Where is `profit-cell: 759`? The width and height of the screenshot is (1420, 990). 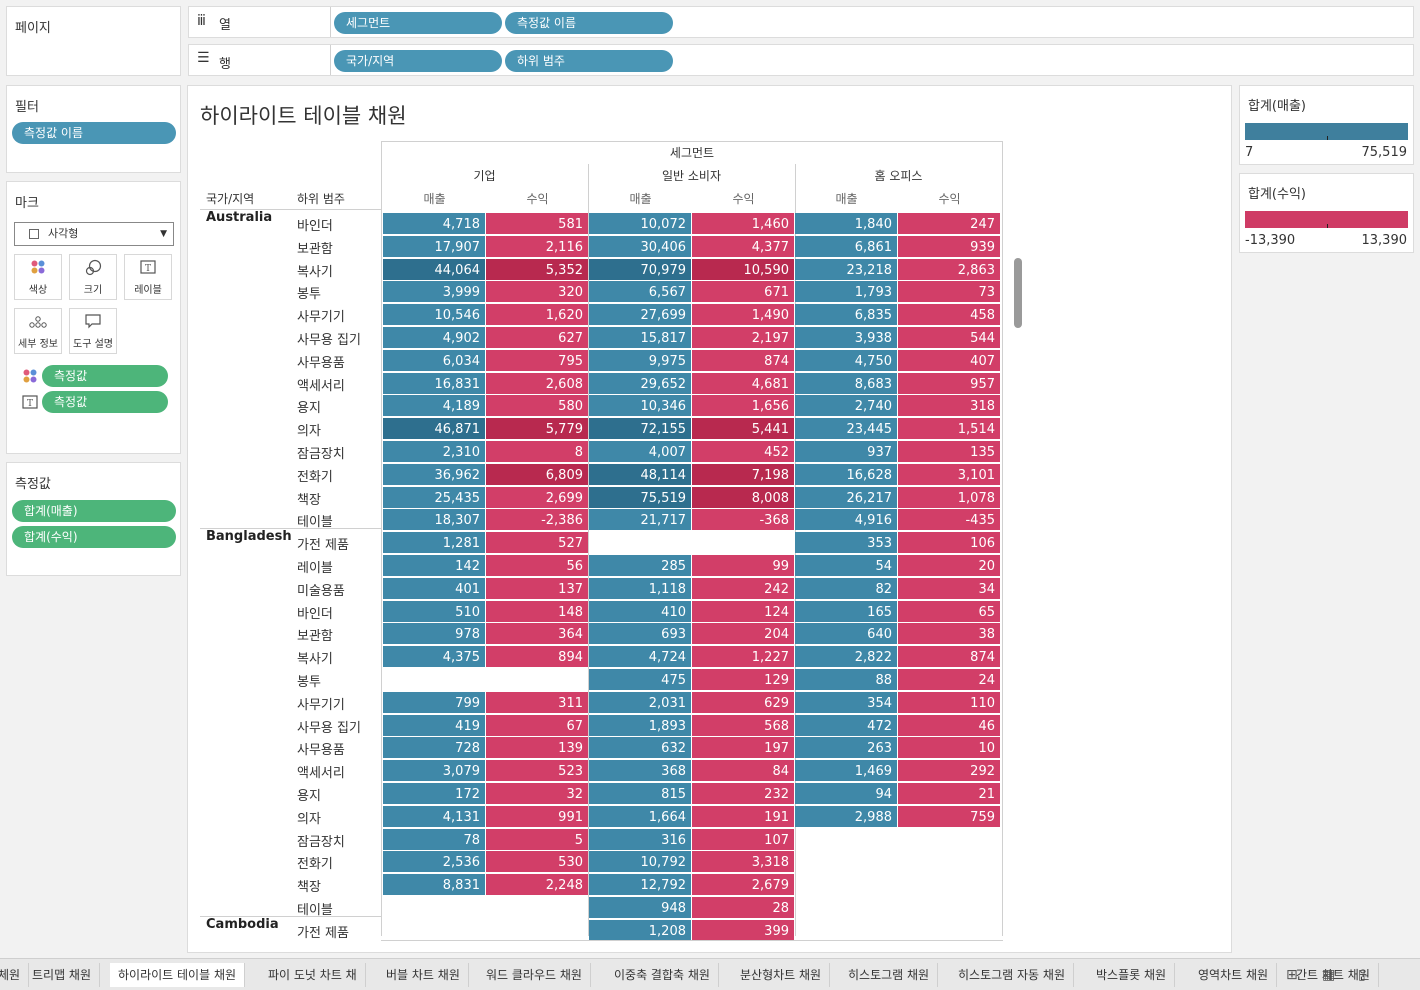
profit-cell: 759 is located at coordinates (949, 816).